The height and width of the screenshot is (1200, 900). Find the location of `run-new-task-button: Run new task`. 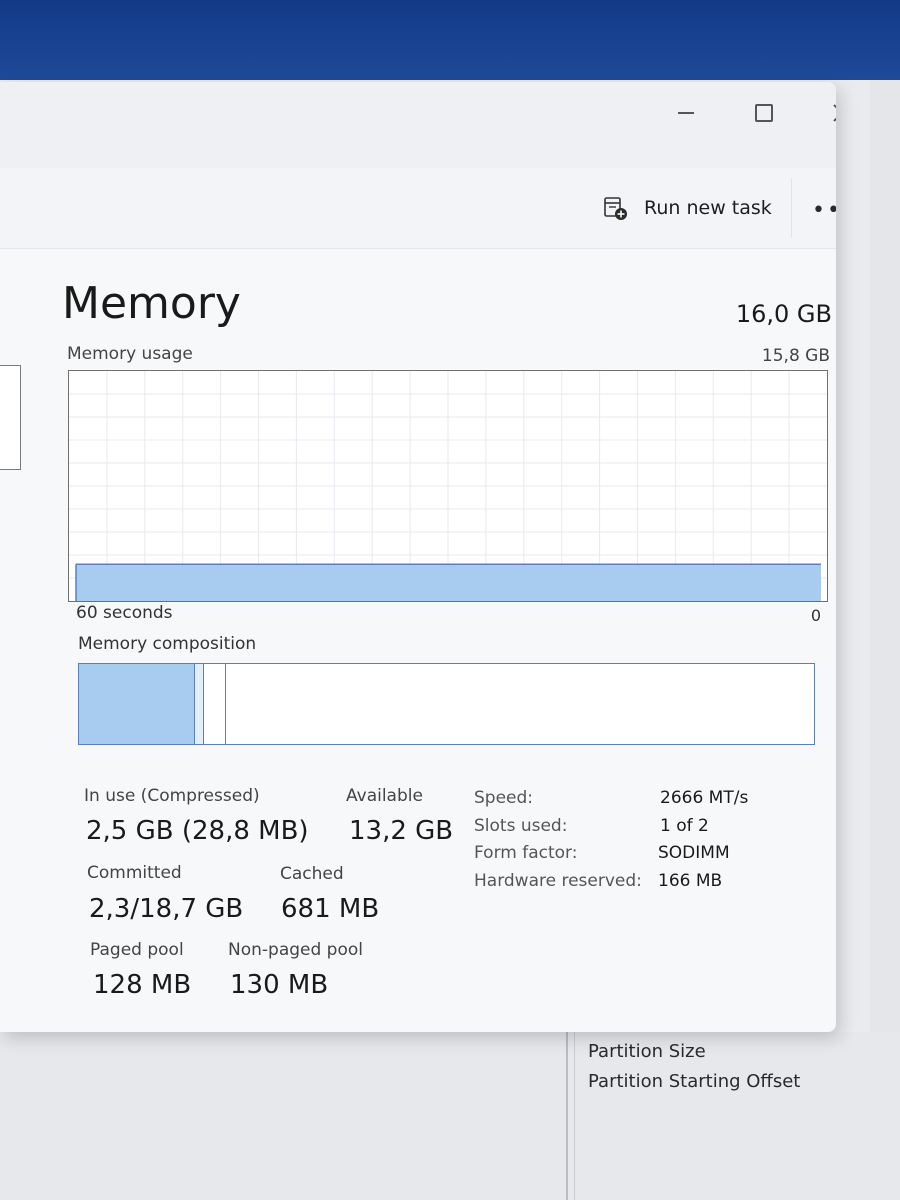

run-new-task-button: Run new task is located at coordinates (688, 208).